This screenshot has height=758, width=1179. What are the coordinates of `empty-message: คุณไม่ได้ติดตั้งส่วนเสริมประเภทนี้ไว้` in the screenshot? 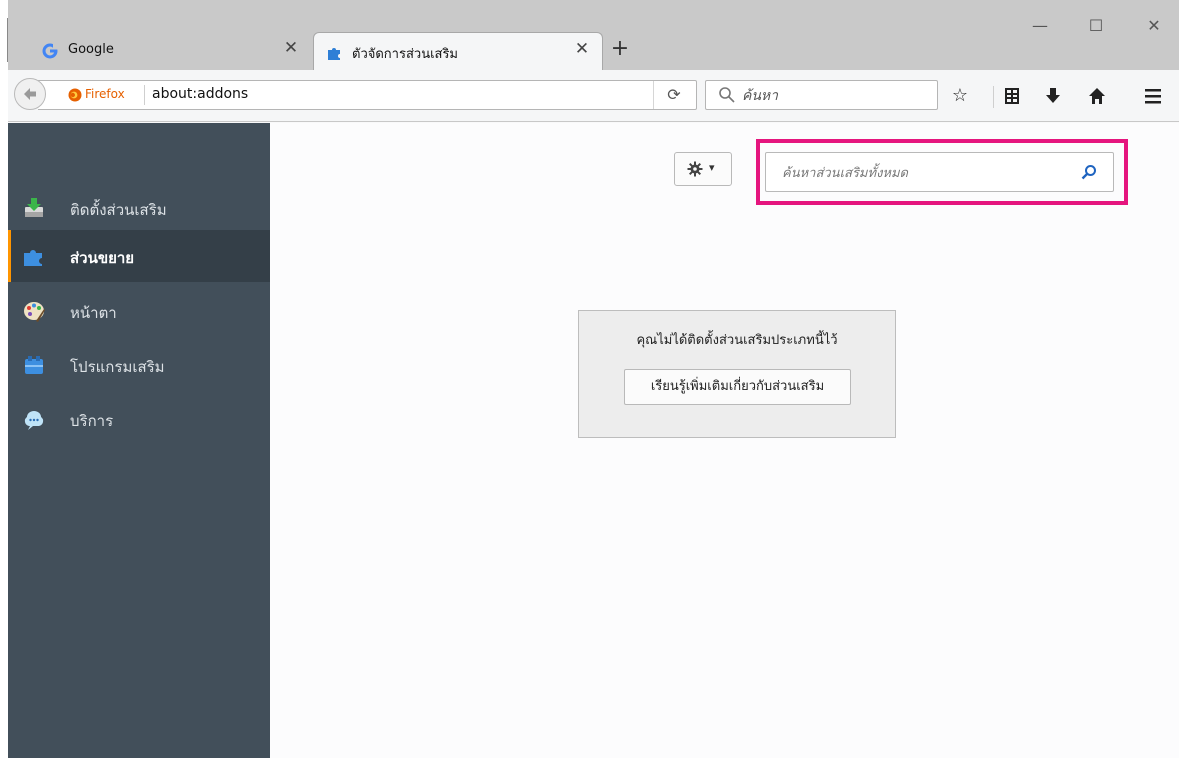 It's located at (737, 340).